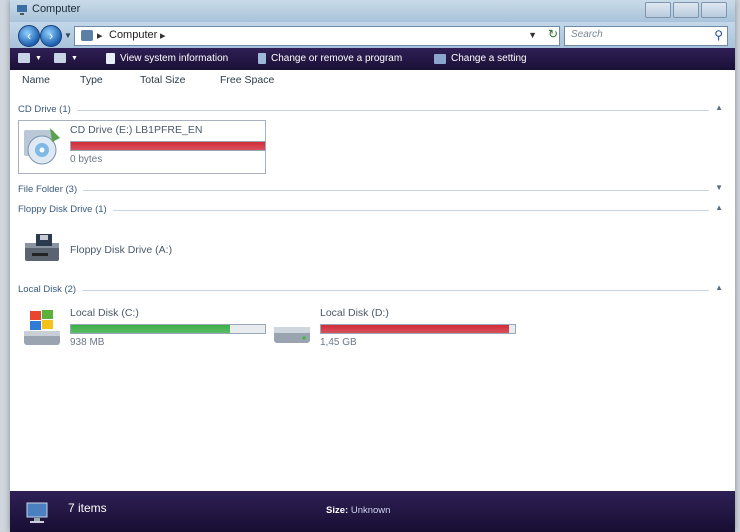  Describe the element at coordinates (338, 342) in the screenshot. I see `drive-size: 1,45 GB` at that location.